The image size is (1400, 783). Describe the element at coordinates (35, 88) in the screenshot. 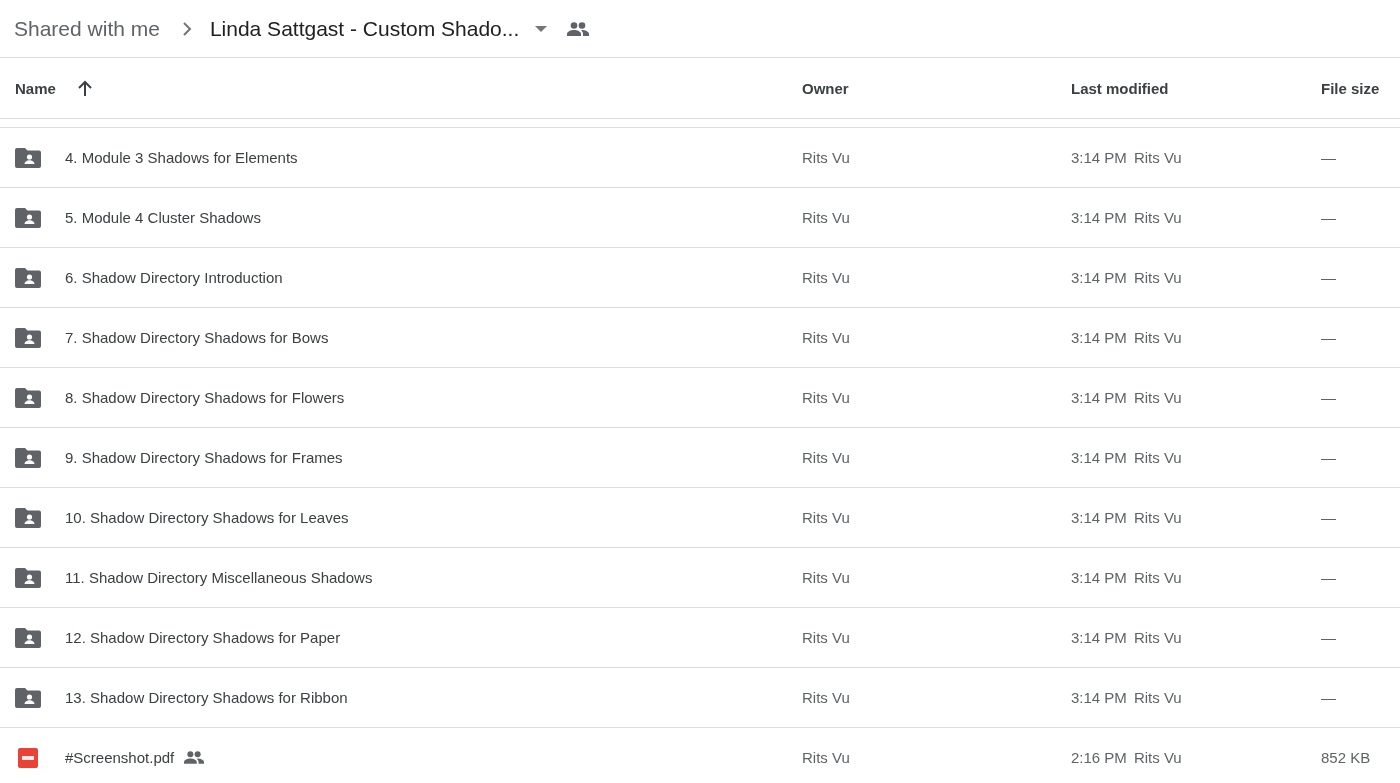

I see `column-header: Name` at that location.